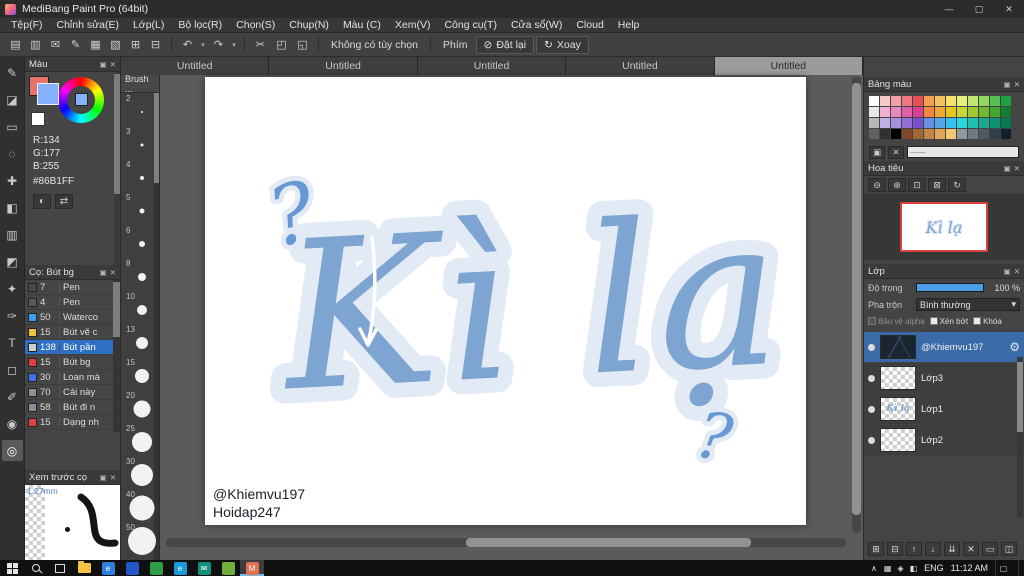 This screenshot has height=576, width=1024. Describe the element at coordinates (589, 25) in the screenshot. I see `menu-item: Cloud` at that location.